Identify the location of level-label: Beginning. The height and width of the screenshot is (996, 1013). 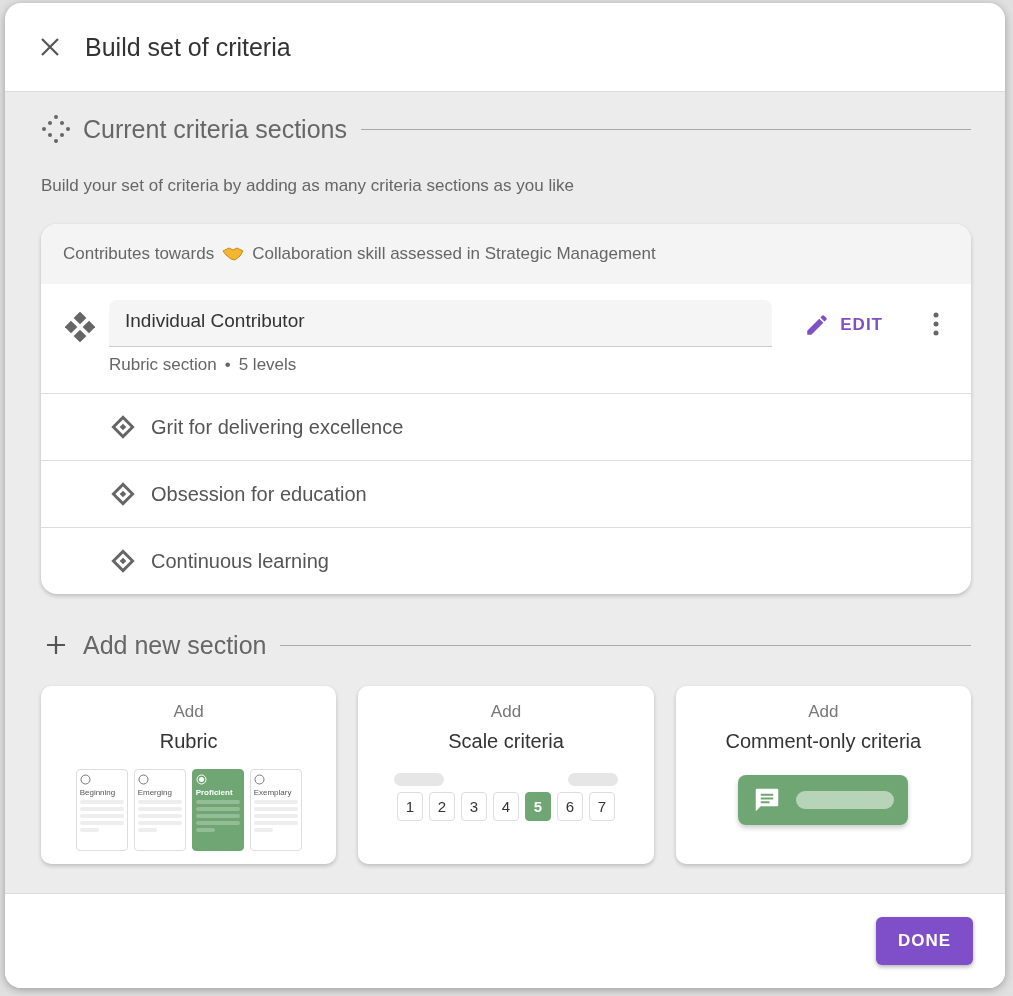
(97, 792).